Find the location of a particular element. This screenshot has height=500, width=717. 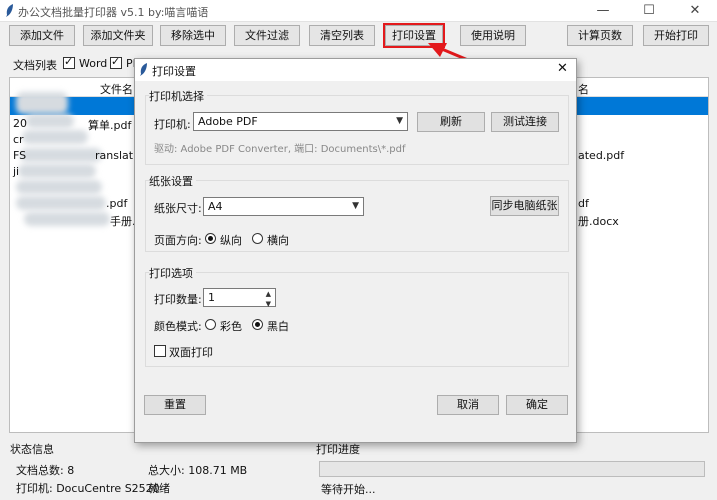

progress-section-title: 打印进度 is located at coordinates (338, 449).